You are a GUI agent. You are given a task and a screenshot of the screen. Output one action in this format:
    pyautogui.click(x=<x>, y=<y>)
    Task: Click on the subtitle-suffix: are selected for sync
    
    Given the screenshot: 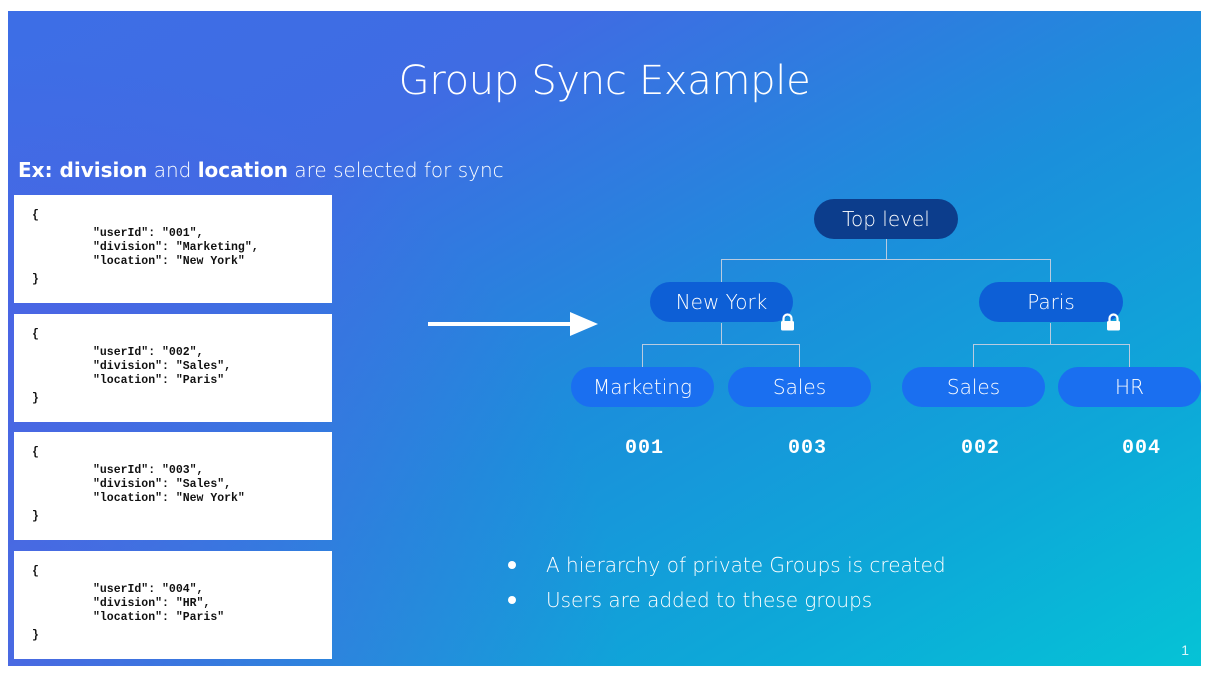 What is the action you would take?
    pyautogui.click(x=396, y=170)
    